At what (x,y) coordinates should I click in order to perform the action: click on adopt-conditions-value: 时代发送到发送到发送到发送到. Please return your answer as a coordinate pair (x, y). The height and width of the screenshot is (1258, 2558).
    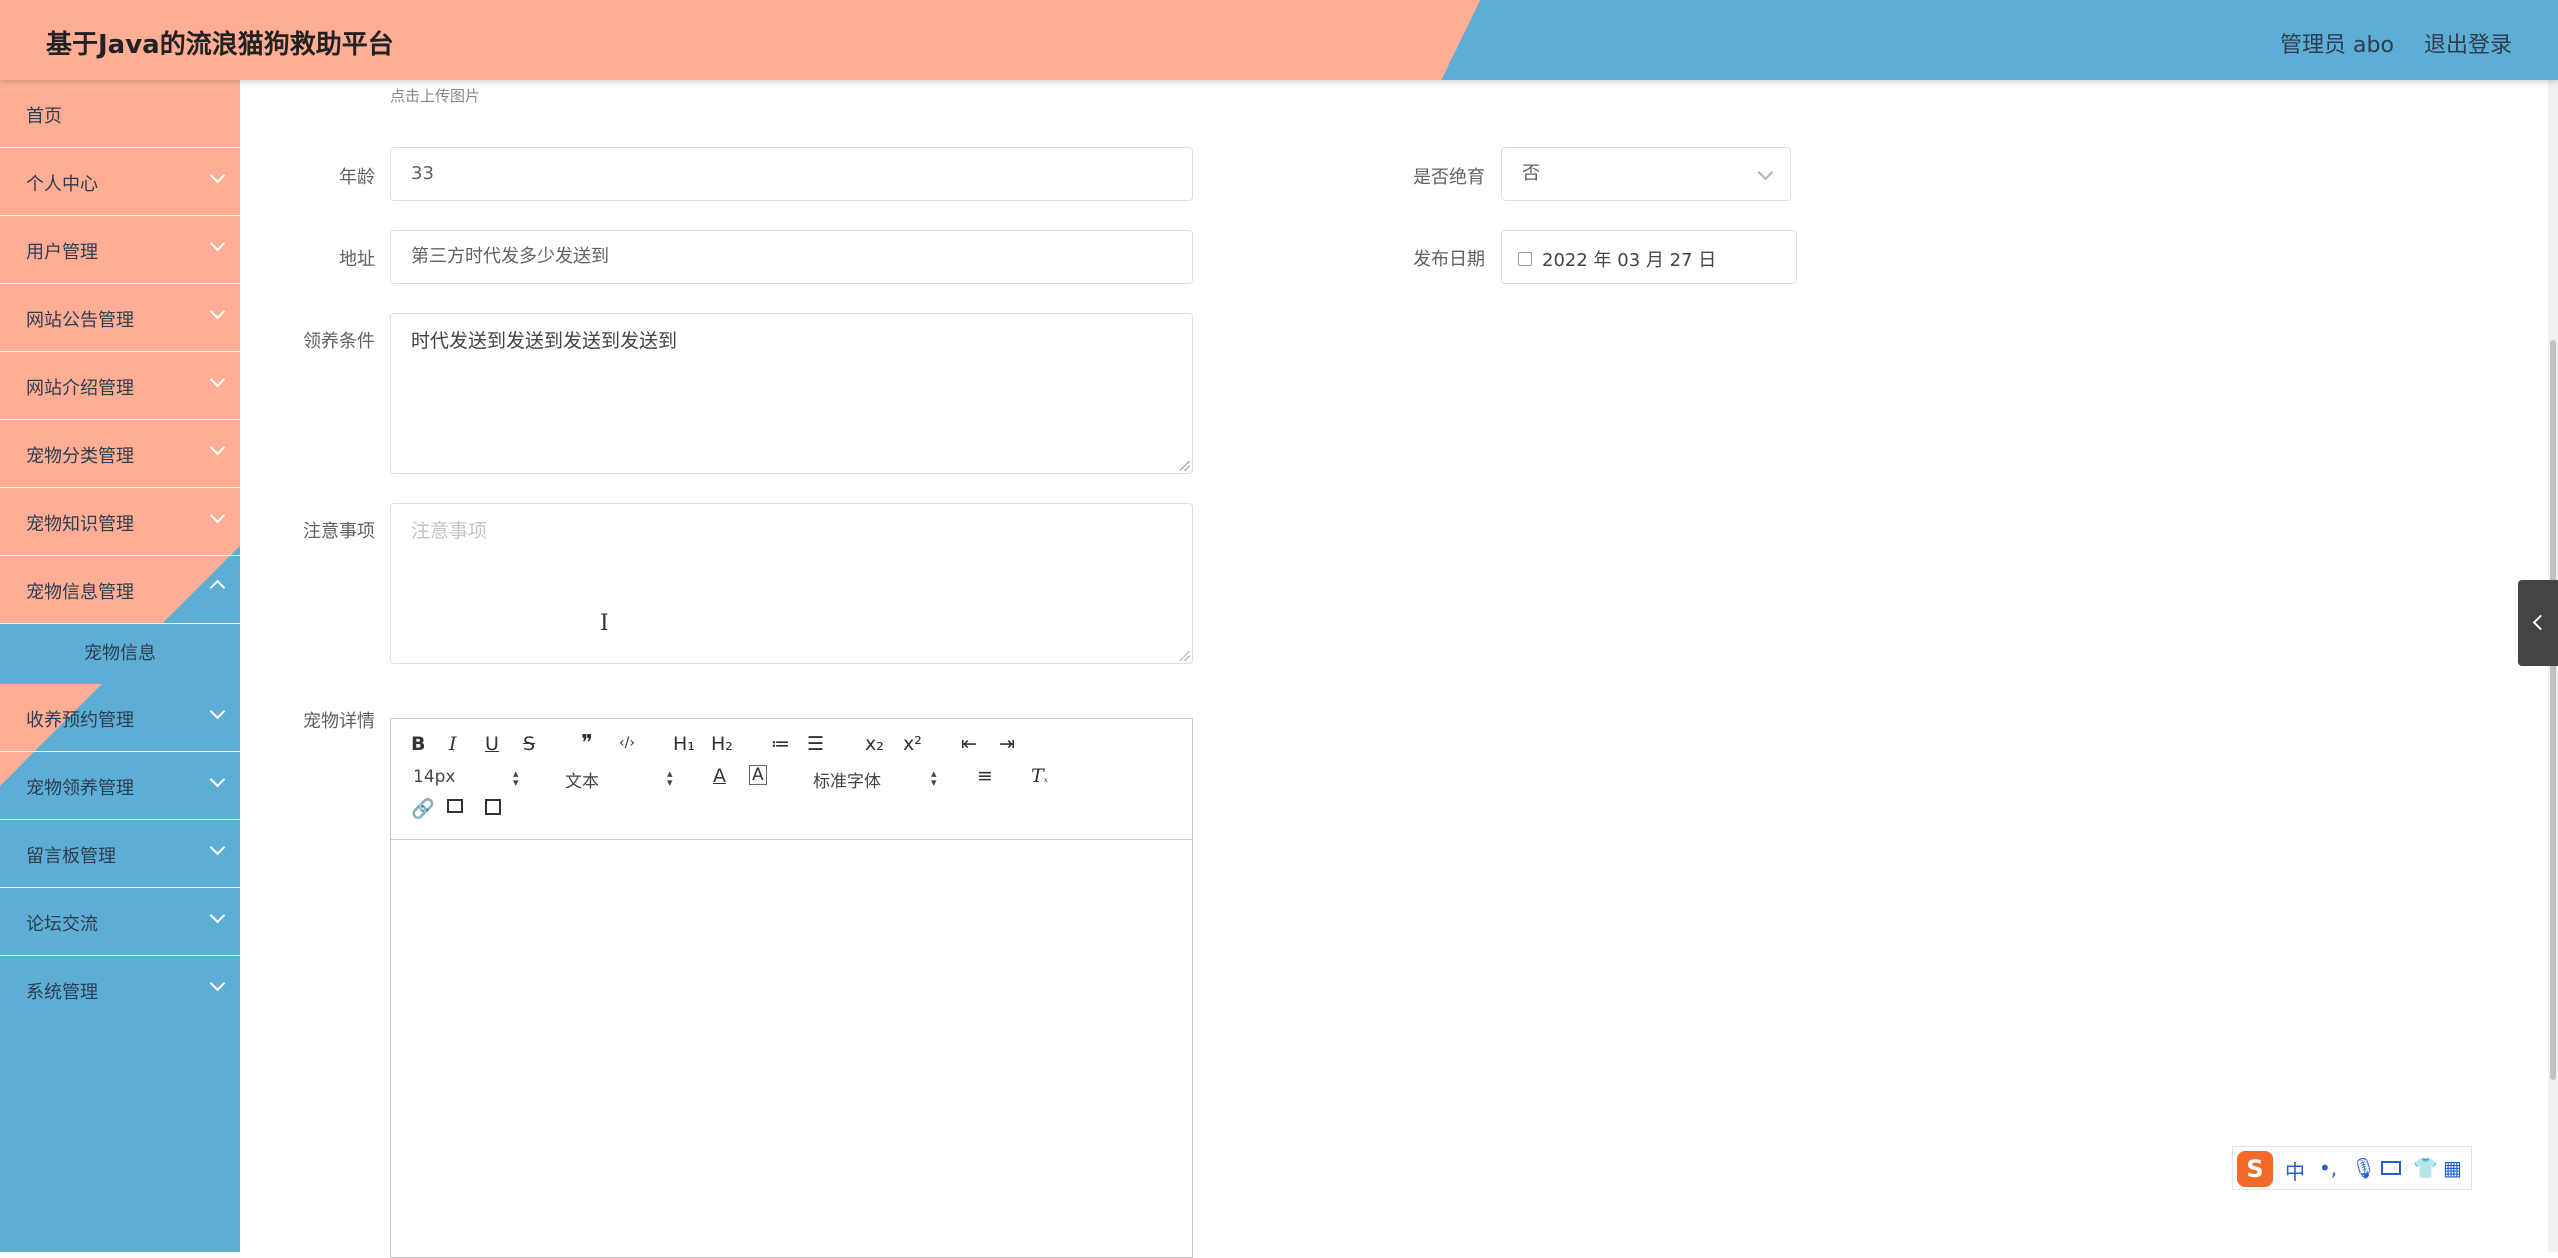
    Looking at the image, I should click on (544, 341).